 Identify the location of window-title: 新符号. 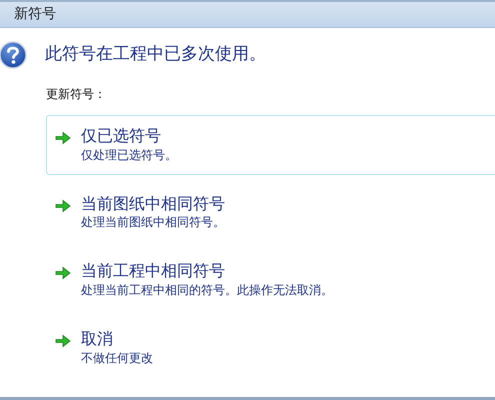
(35, 14).